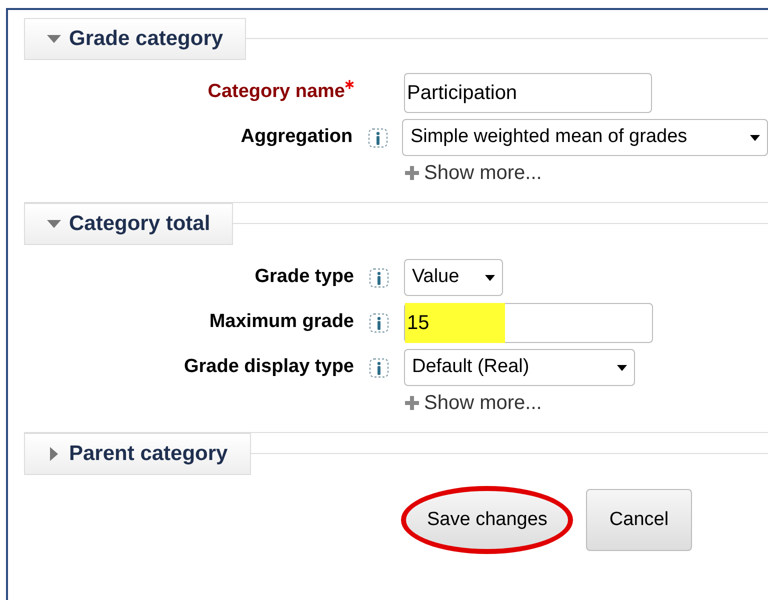  I want to click on dropdown-select: Simple weighted mean of grades, so click(585, 137).